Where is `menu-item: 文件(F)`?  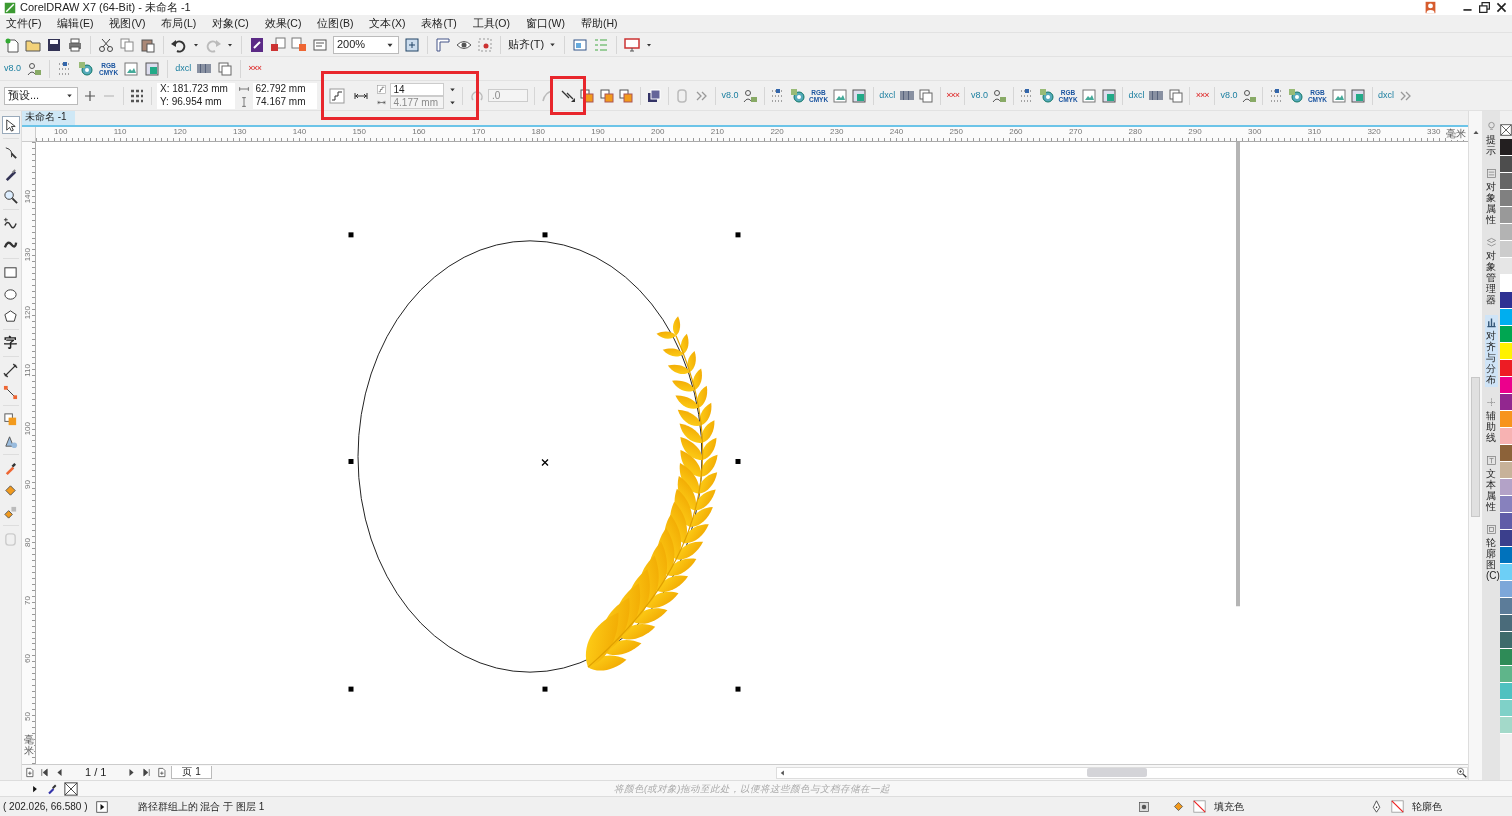
menu-item: 文件(F) is located at coordinates (24, 23).